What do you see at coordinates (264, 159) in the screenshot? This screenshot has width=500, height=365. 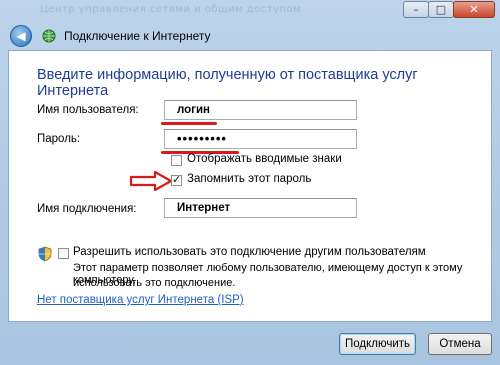 I see `show-chars-label: Отображать вводимые знаки` at bounding box center [264, 159].